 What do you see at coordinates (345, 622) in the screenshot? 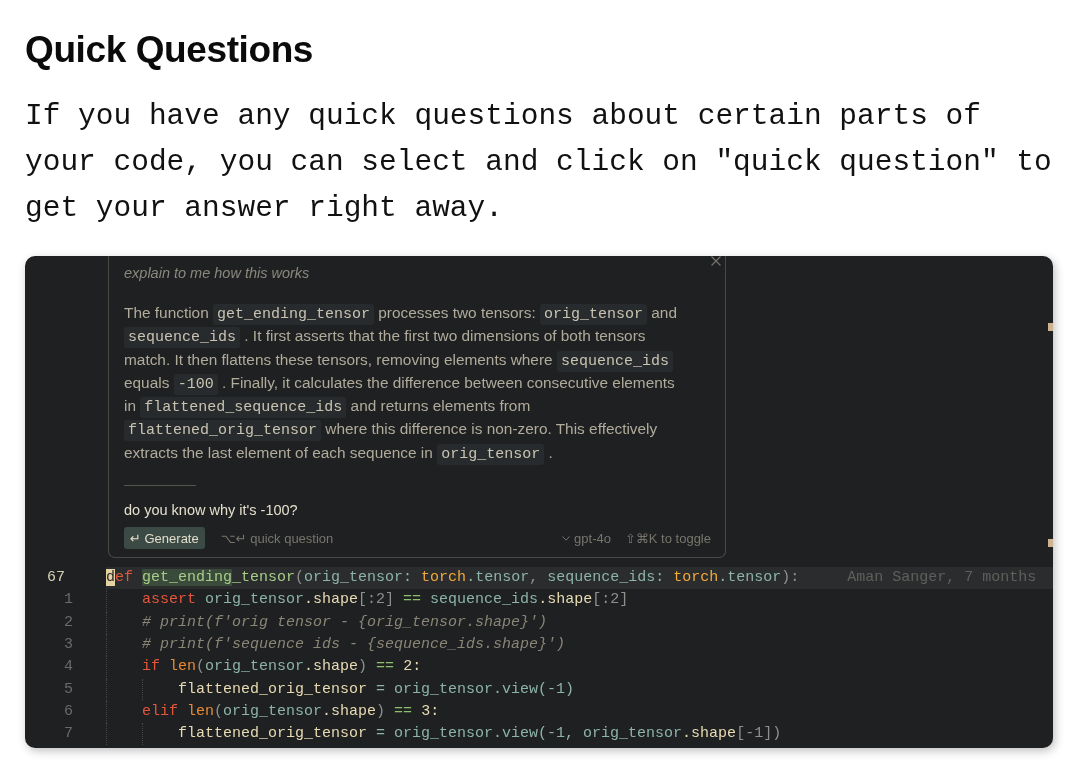
I see `code-line: # print(f'orig tensor - {orig_tensor.shape}')` at bounding box center [345, 622].